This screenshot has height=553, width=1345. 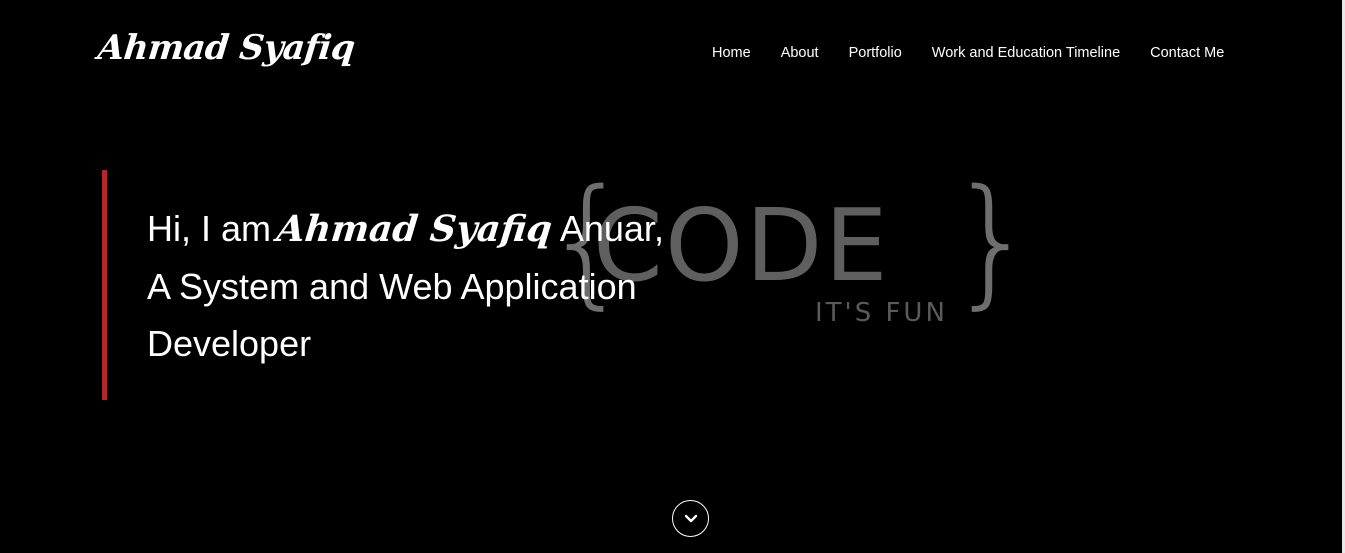 I want to click on hero-accent-bar, so click(x=104, y=285).